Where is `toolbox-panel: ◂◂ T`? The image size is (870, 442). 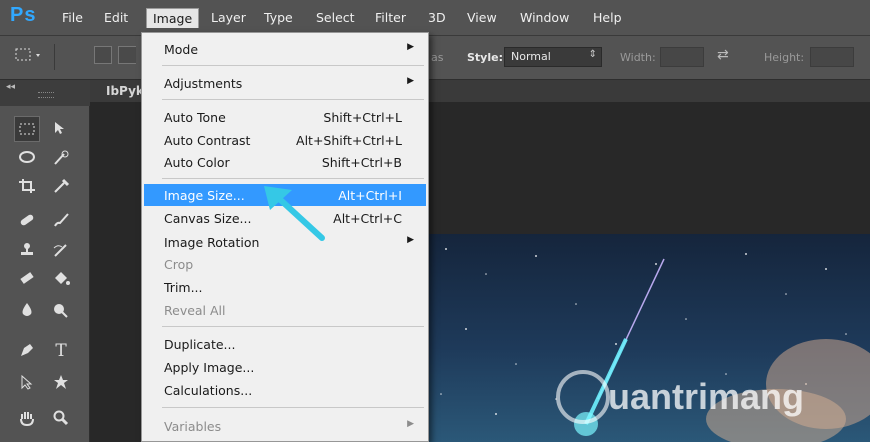
toolbox-panel: ◂◂ T is located at coordinates (45, 261).